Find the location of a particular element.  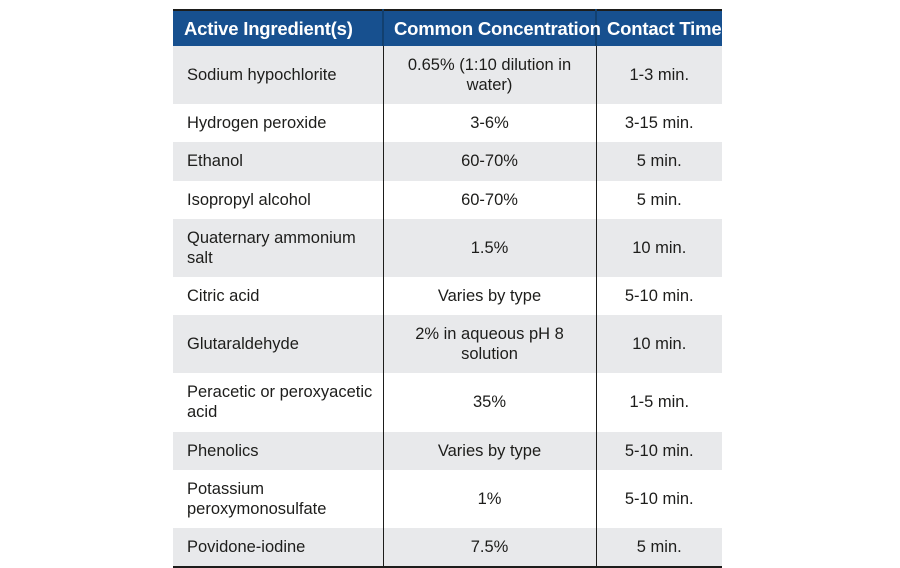

cell-active-ingredient: Citric acid is located at coordinates (278, 295).